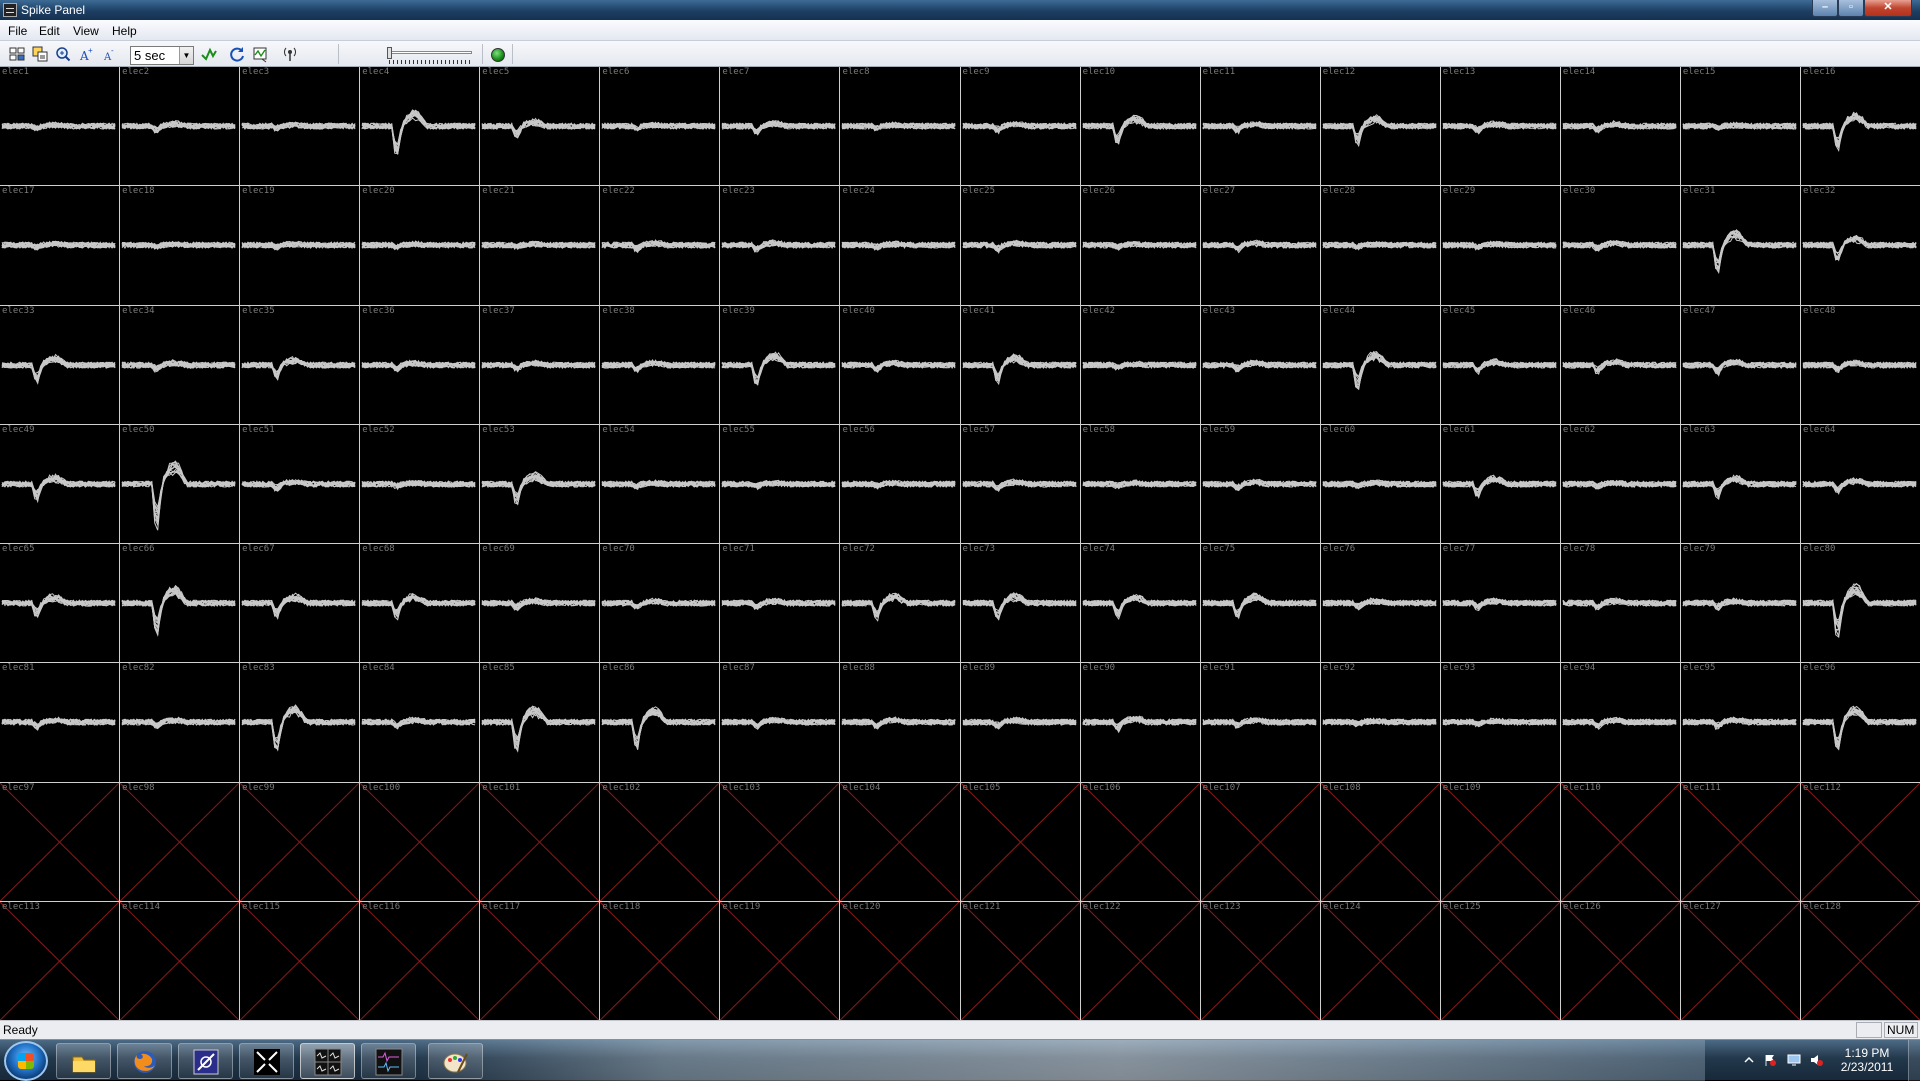 The width and height of the screenshot is (1920, 1081). Describe the element at coordinates (540, 126) in the screenshot. I see `electrode-cell: elec5` at that location.